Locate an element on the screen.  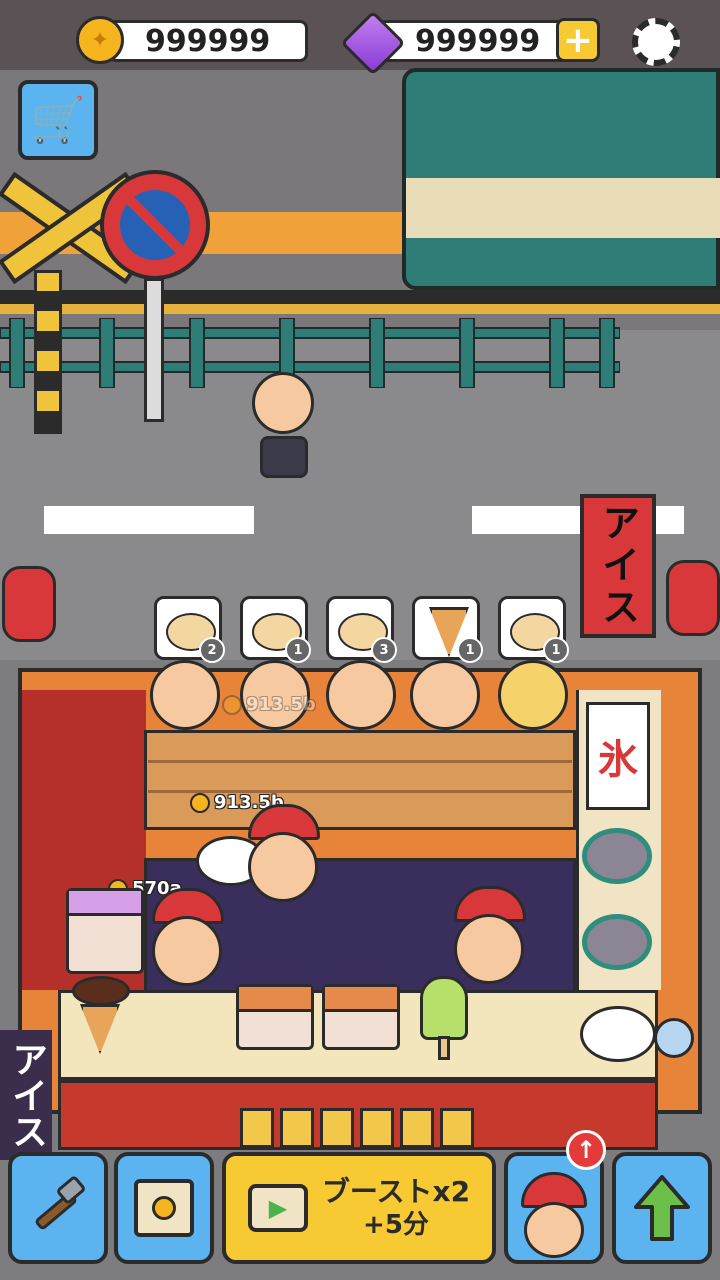
popsicle-stick is located at coordinates (444, 1048).